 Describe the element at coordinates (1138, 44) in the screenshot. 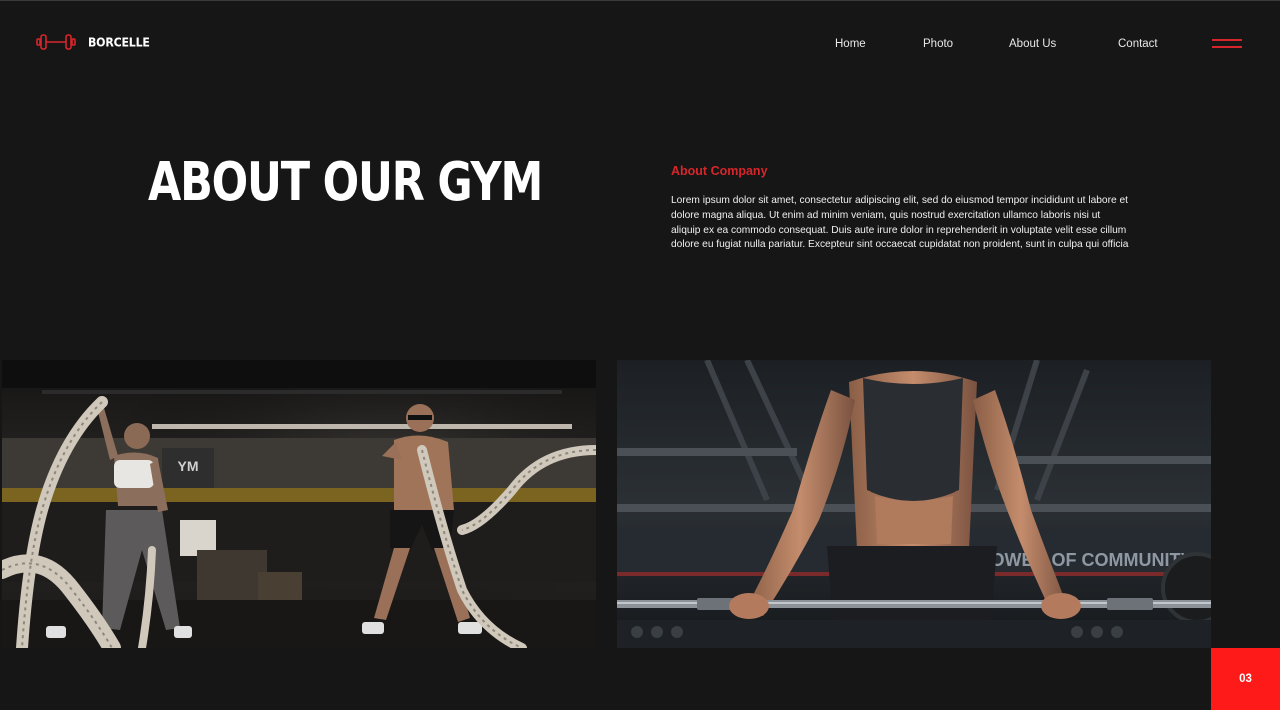

I see `nav-contact: Contact` at that location.